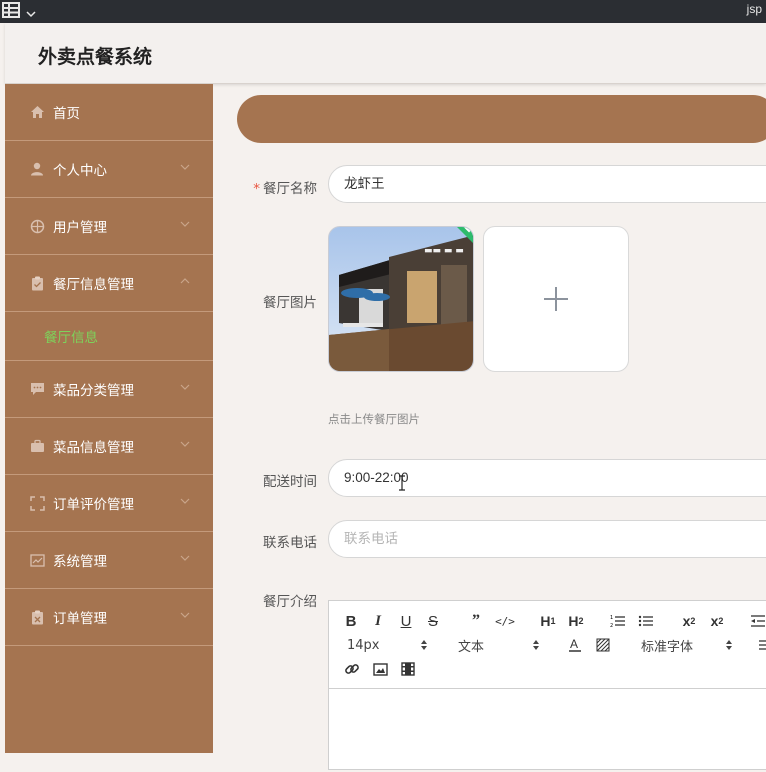  Describe the element at coordinates (408, 669) in the screenshot. I see `video-icon` at that location.